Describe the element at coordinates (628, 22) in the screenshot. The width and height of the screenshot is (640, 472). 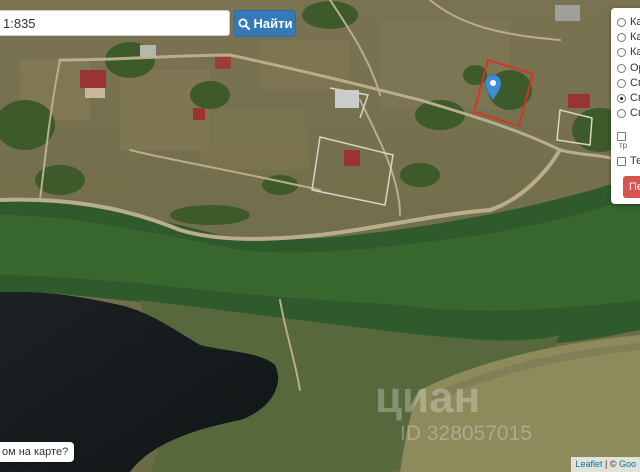
I see `layer-option-1: Ка` at that location.